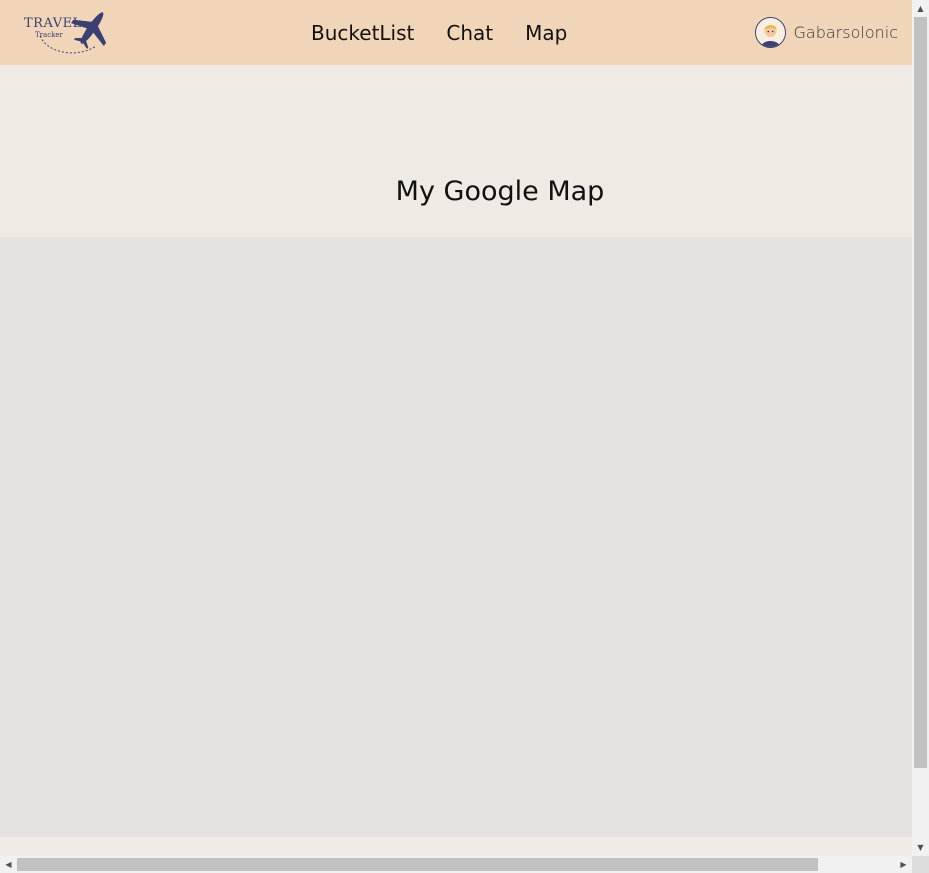 This screenshot has height=873, width=929. I want to click on scroll-up-icon: ▲, so click(920, 8).